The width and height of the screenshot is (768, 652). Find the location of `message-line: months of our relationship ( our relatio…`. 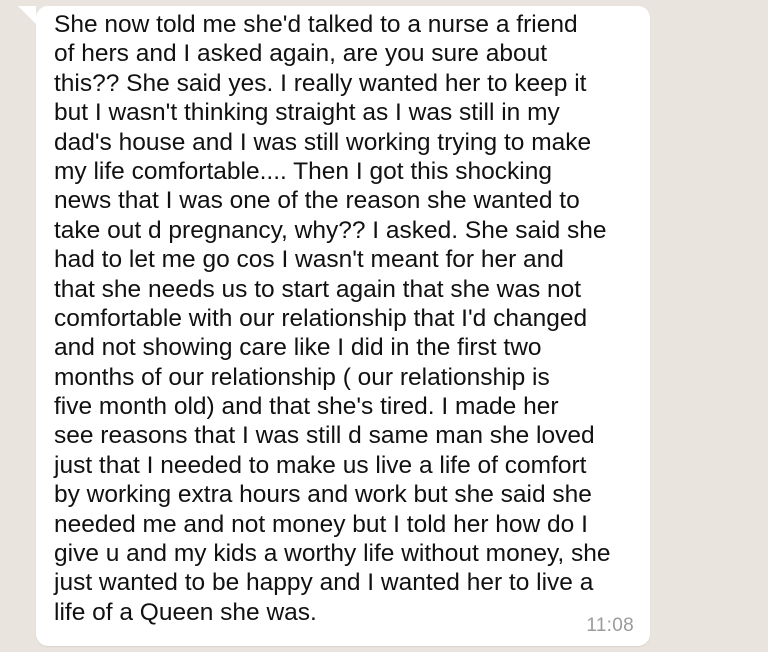

message-line: months of our relationship ( our relatio… is located at coordinates (302, 377).